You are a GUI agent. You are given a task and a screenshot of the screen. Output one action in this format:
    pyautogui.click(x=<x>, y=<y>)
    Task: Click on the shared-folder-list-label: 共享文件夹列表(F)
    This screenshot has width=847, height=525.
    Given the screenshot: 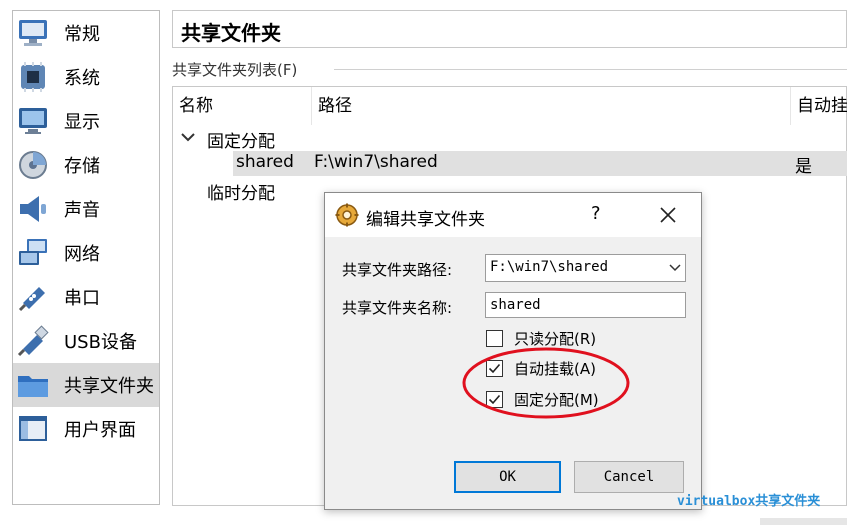 What is the action you would take?
    pyautogui.click(x=235, y=70)
    